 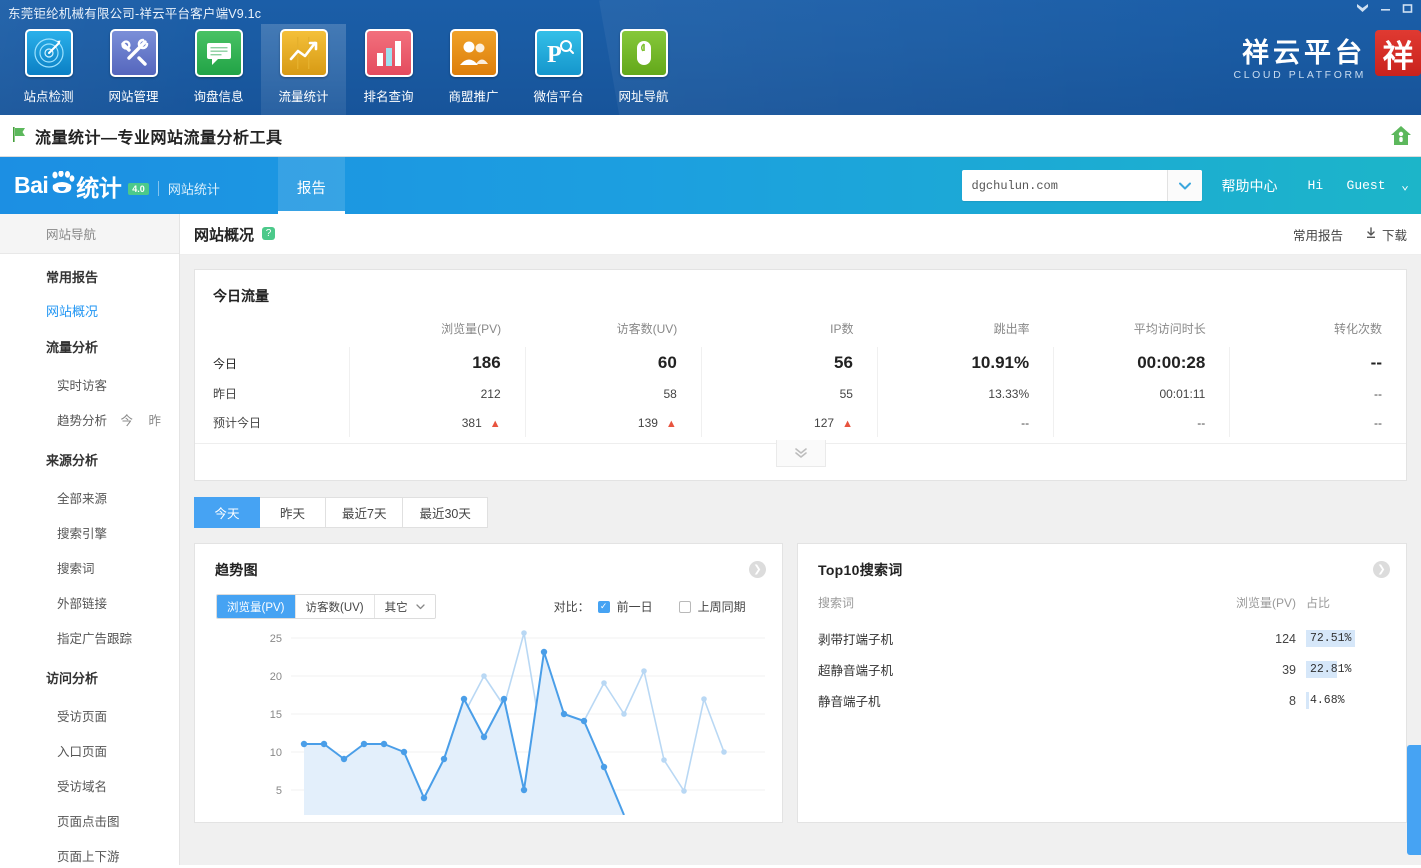 What do you see at coordinates (684, 606) in the screenshot?
I see `checkbox-icon` at bounding box center [684, 606].